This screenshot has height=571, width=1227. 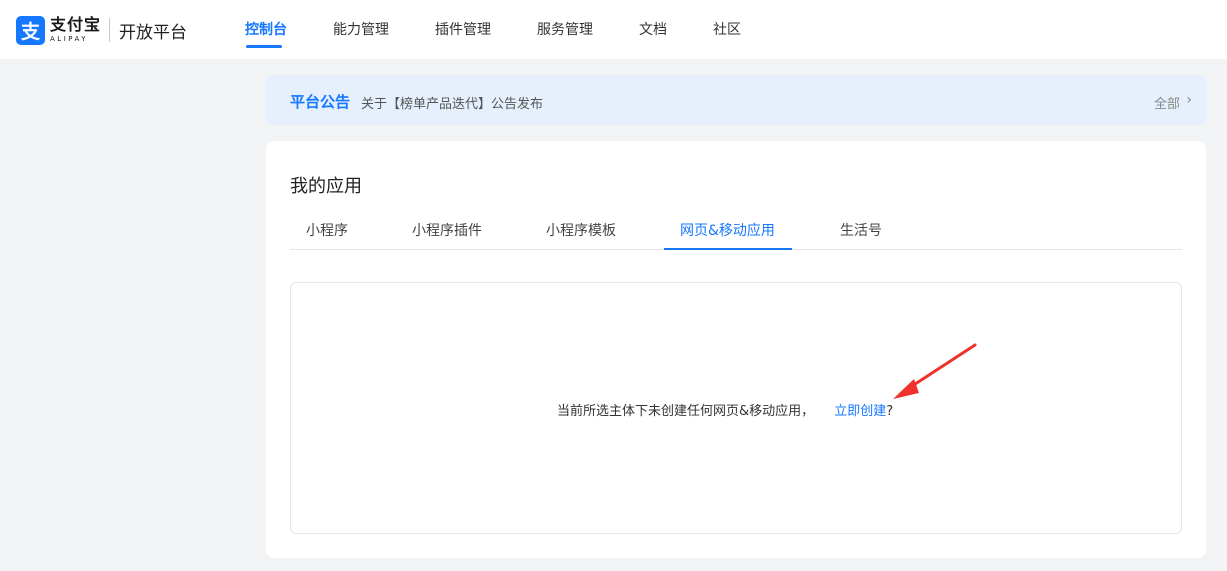 I want to click on tab-mini-program-template: 小程序模板, so click(x=581, y=230).